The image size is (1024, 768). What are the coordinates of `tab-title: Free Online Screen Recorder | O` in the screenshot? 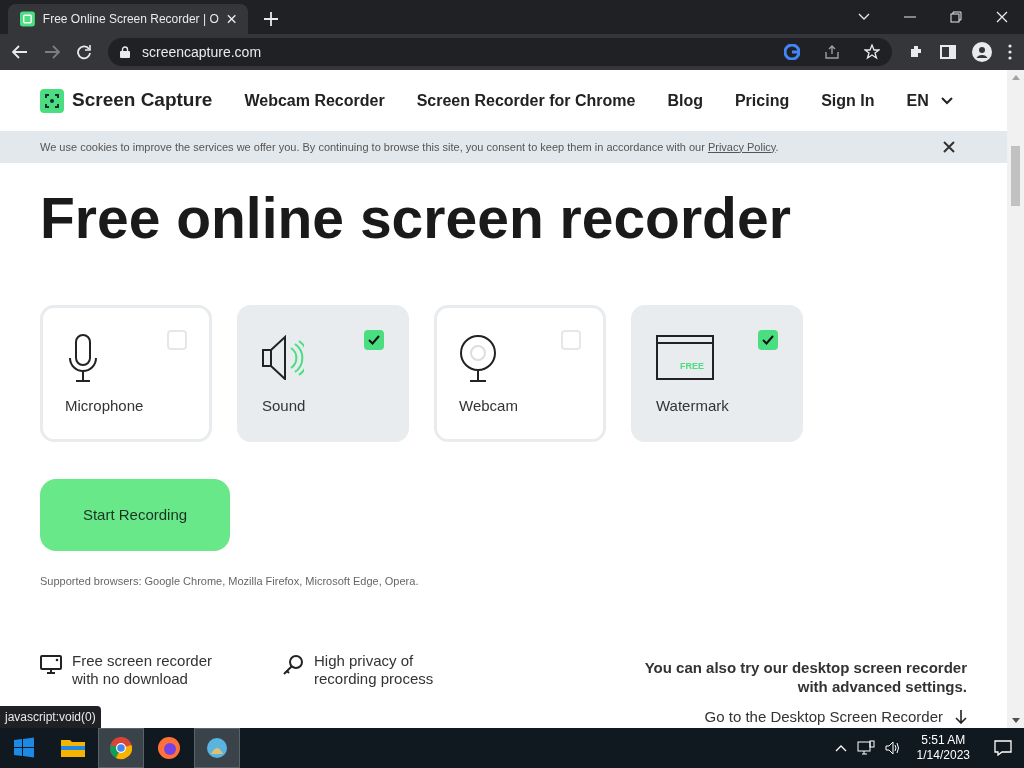 It's located at (130, 19).